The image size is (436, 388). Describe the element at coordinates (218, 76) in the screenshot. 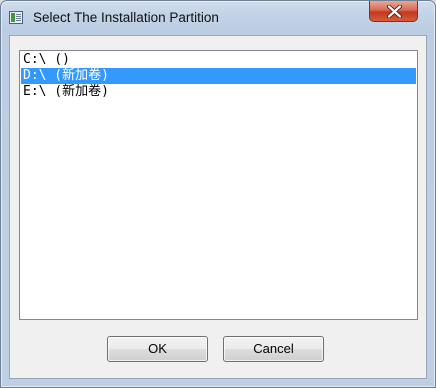

I see `partition-item-d: D:\ (新加卷)` at that location.